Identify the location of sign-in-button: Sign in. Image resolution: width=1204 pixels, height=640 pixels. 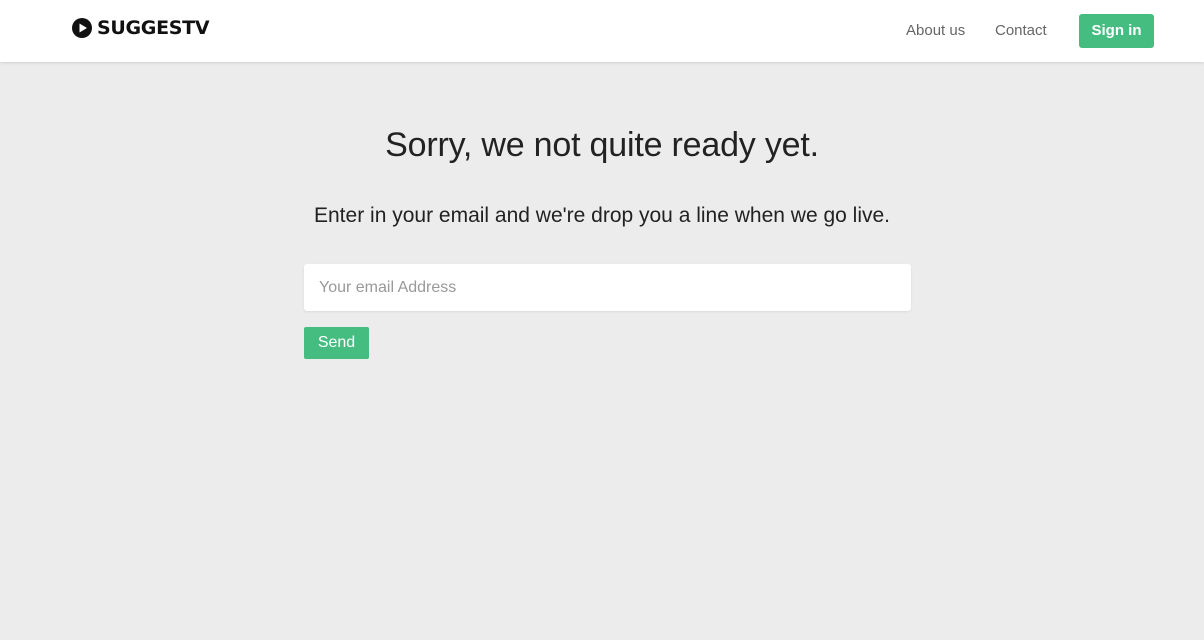
(1116, 31).